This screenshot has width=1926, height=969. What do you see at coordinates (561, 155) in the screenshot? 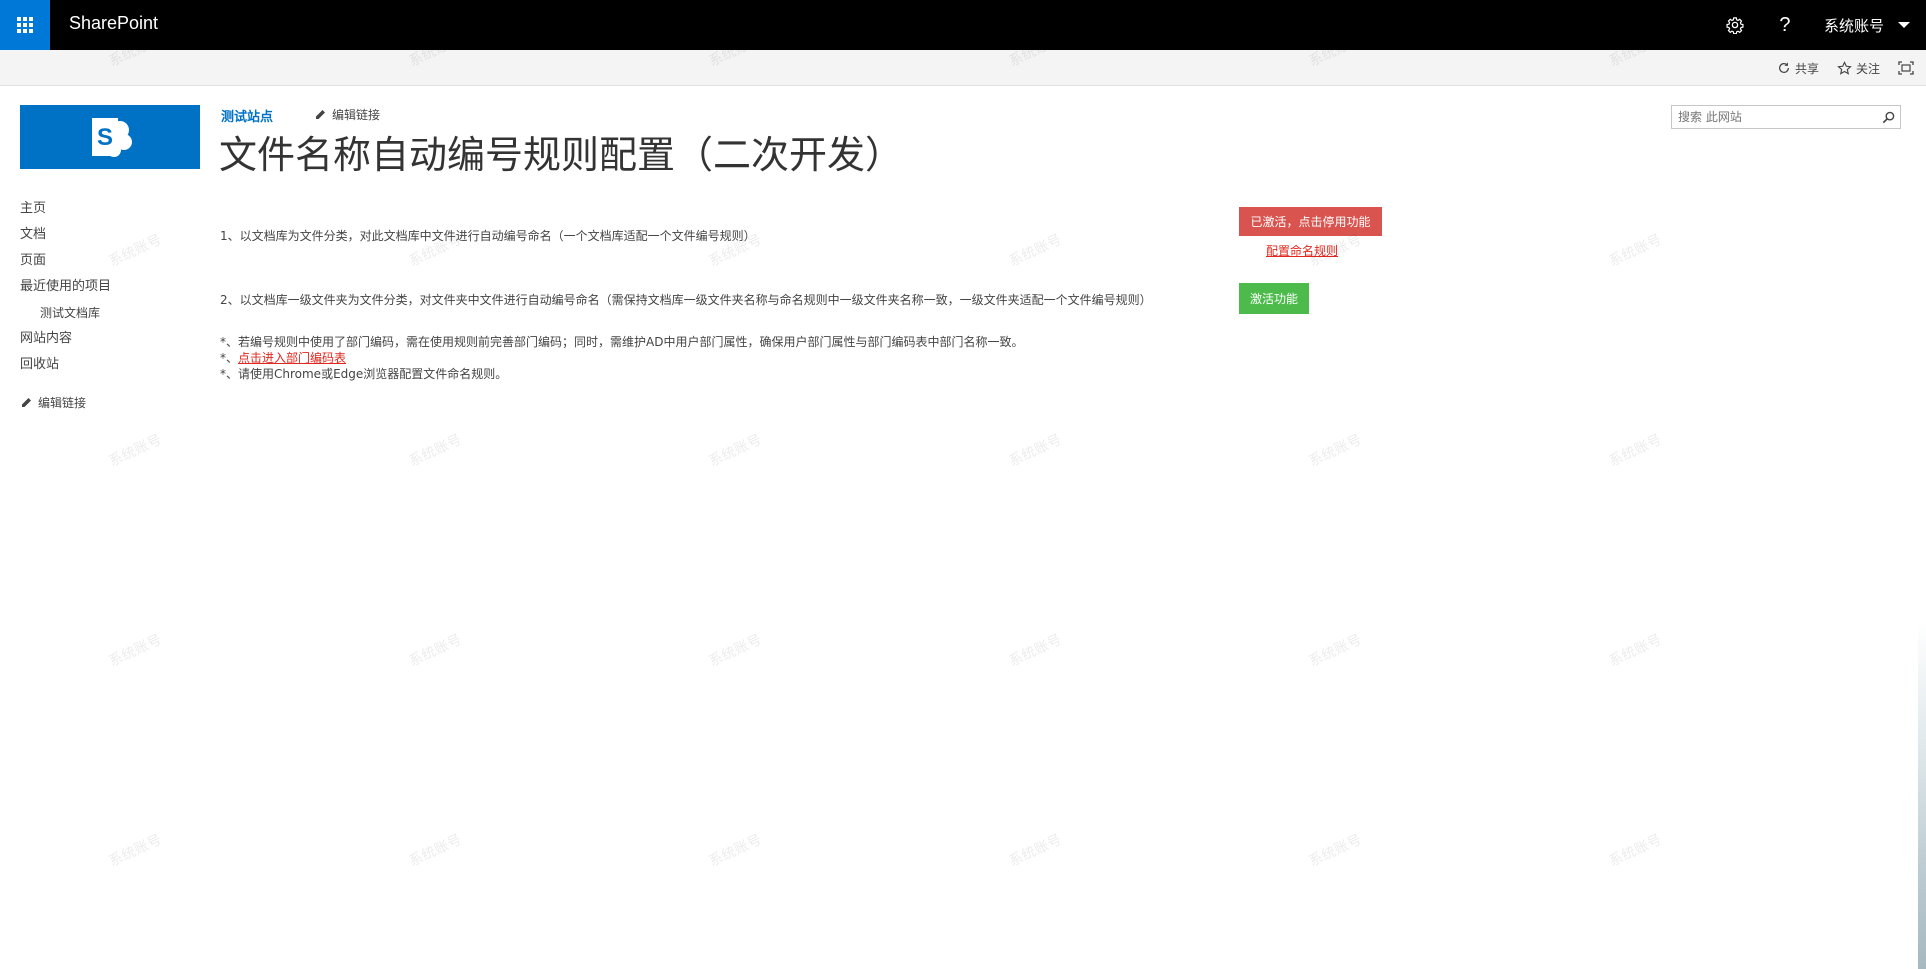
I see `page-title: 文件名称自动编号规则配置（二次开发）` at bounding box center [561, 155].